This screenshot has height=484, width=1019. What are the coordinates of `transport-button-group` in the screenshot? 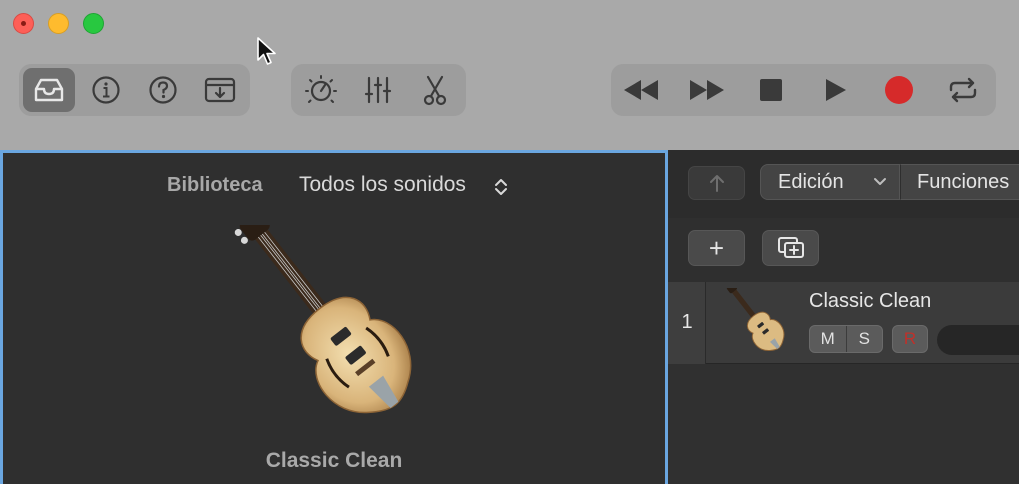 It's located at (803, 90).